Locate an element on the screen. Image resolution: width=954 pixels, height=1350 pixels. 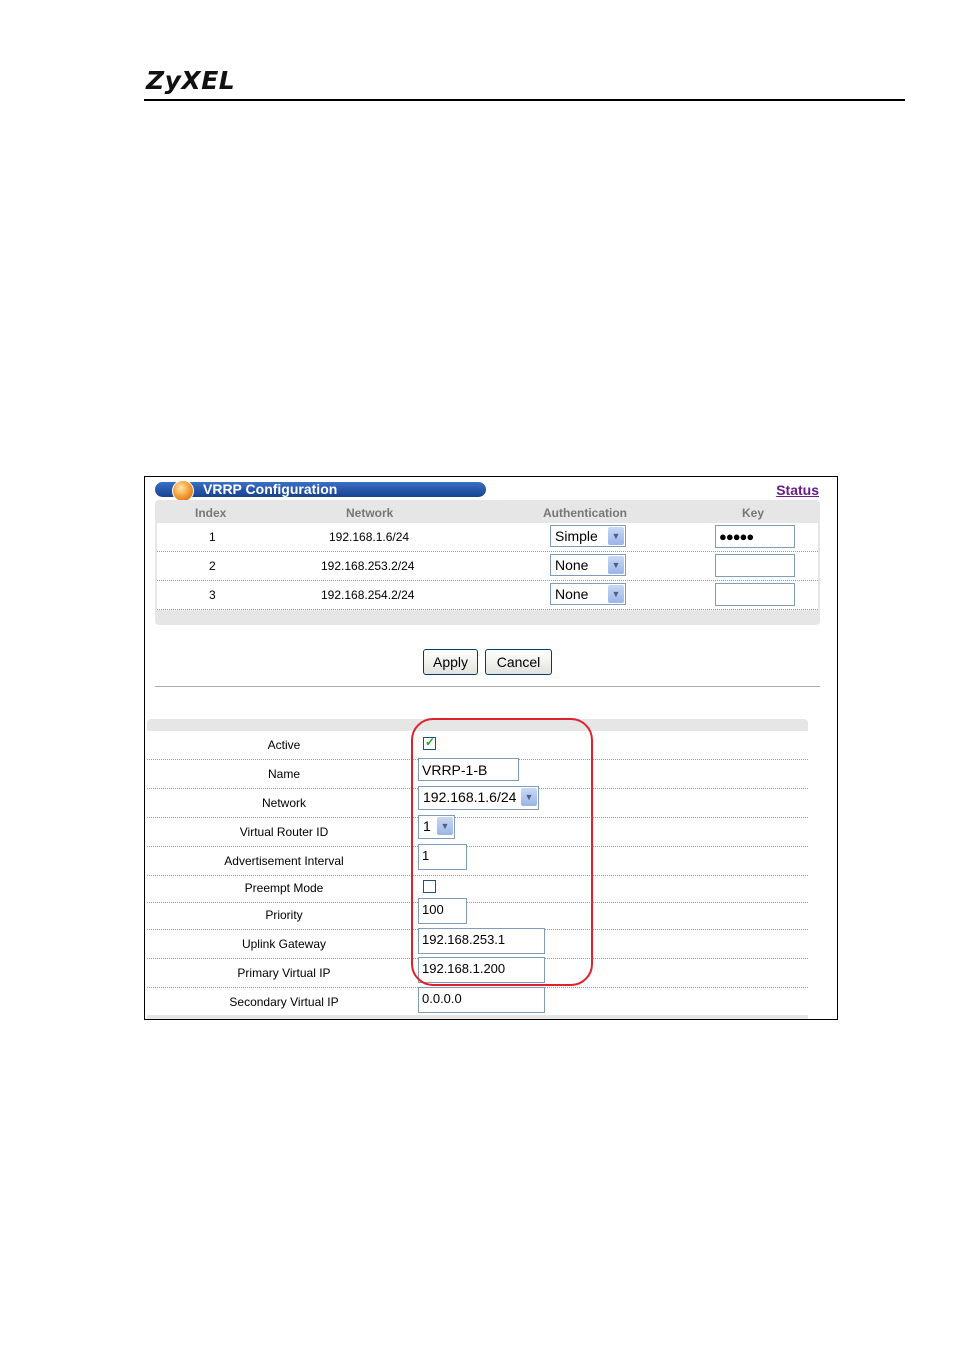
form-row-uplink-gateway: Uplink Gateway 192.168.253.1 is located at coordinates (477, 943).